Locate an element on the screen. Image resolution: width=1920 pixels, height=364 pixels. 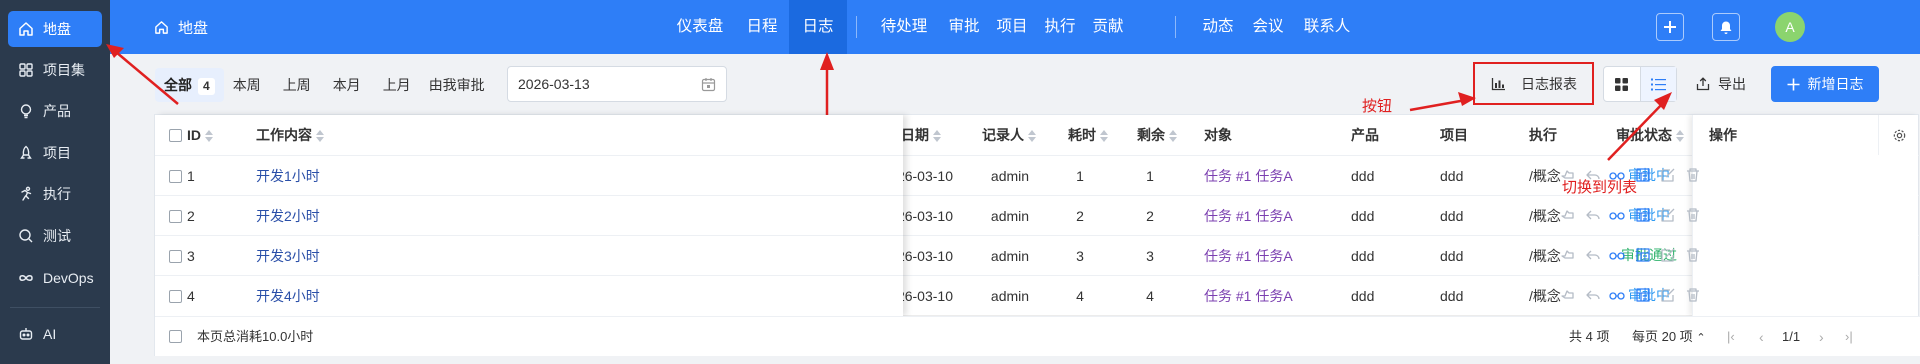
review-icon is located at coordinates (1617, 296).